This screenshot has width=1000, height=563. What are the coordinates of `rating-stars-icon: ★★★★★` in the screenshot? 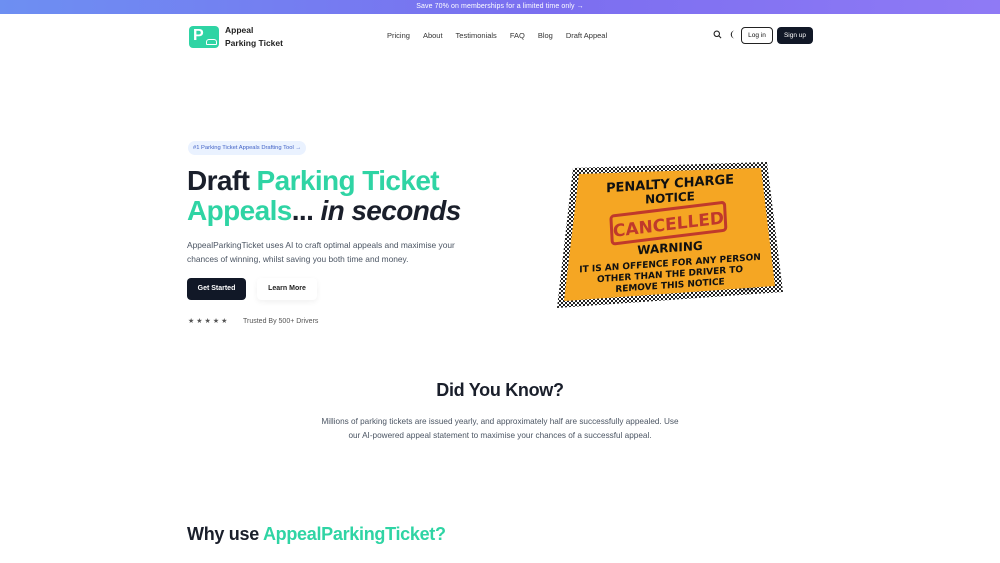 It's located at (209, 321).